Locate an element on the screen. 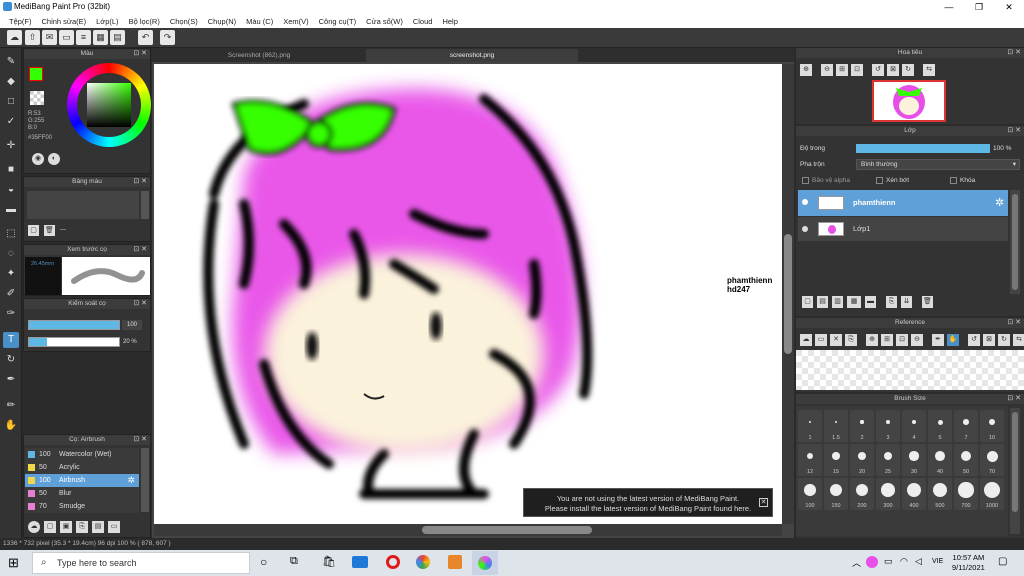  flip-icon: ⇆ is located at coordinates (929, 70).